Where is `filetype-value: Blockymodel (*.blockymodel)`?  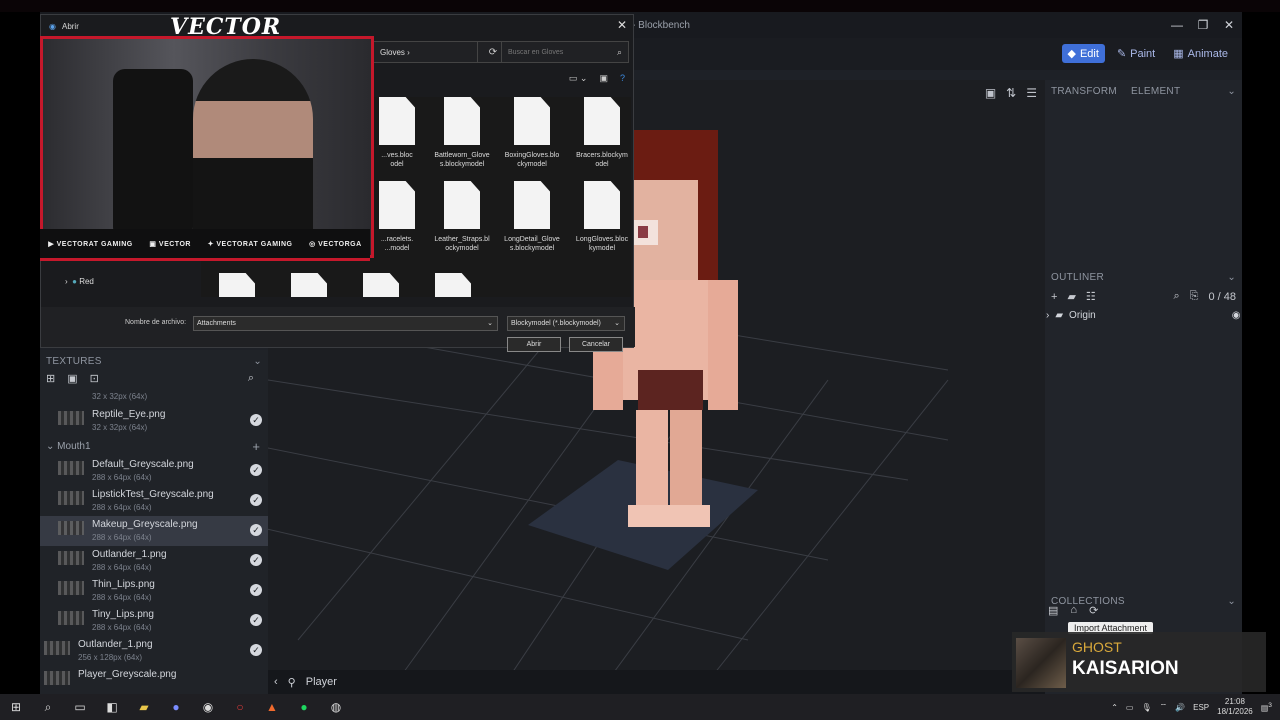 filetype-value: Blockymodel (*.blockymodel) is located at coordinates (556, 323).